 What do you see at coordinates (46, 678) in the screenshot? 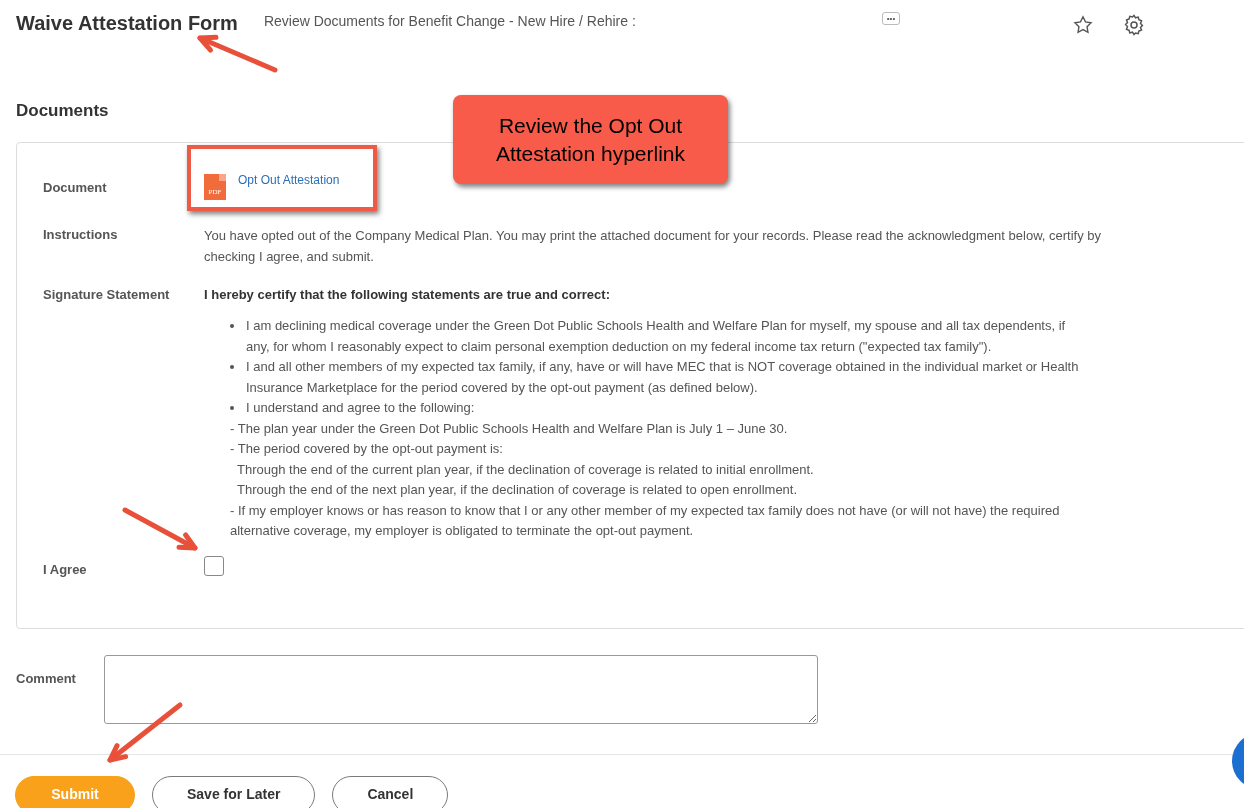
I see `field-label: Comment` at bounding box center [46, 678].